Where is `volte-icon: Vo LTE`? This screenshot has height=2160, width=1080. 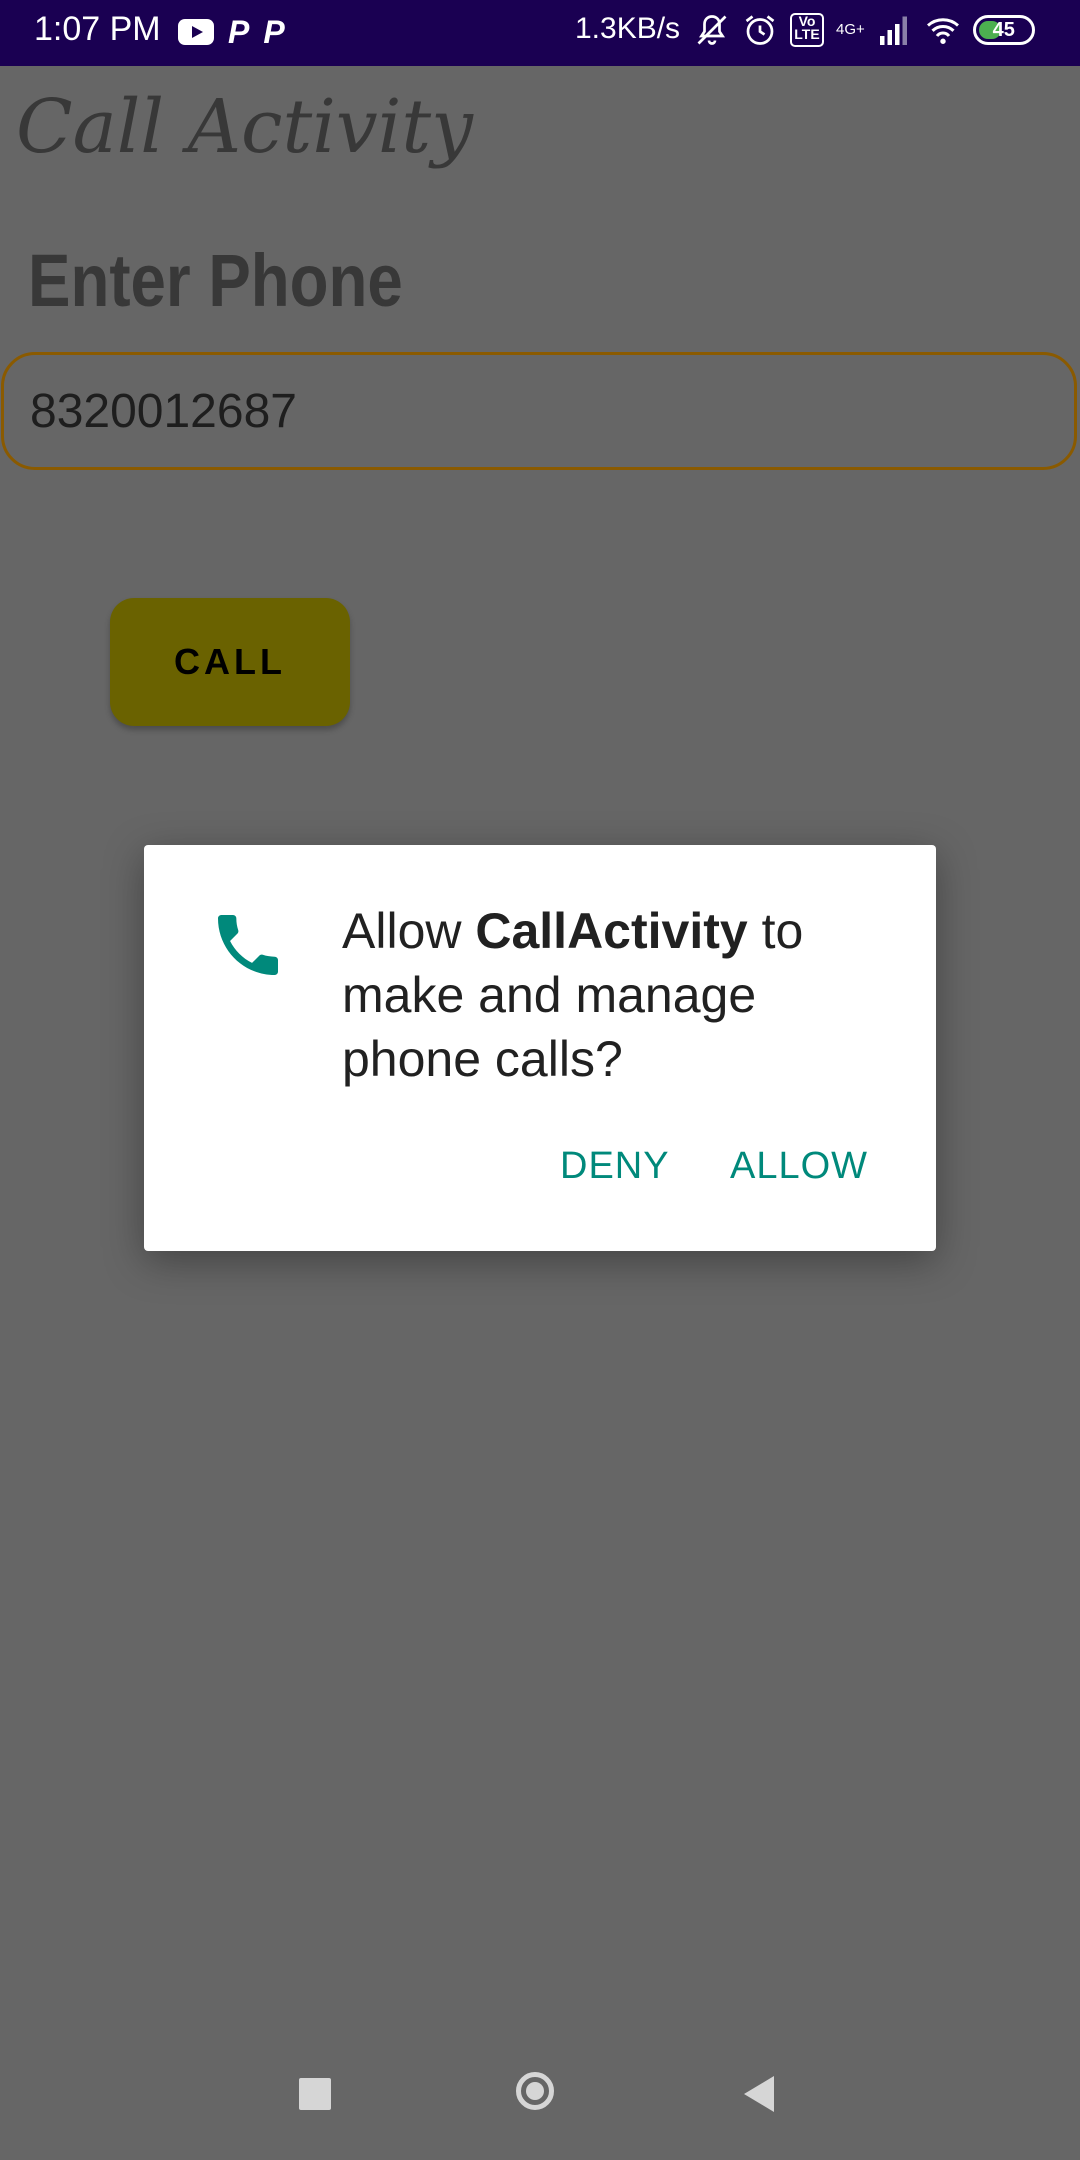 volte-icon: Vo LTE is located at coordinates (807, 30).